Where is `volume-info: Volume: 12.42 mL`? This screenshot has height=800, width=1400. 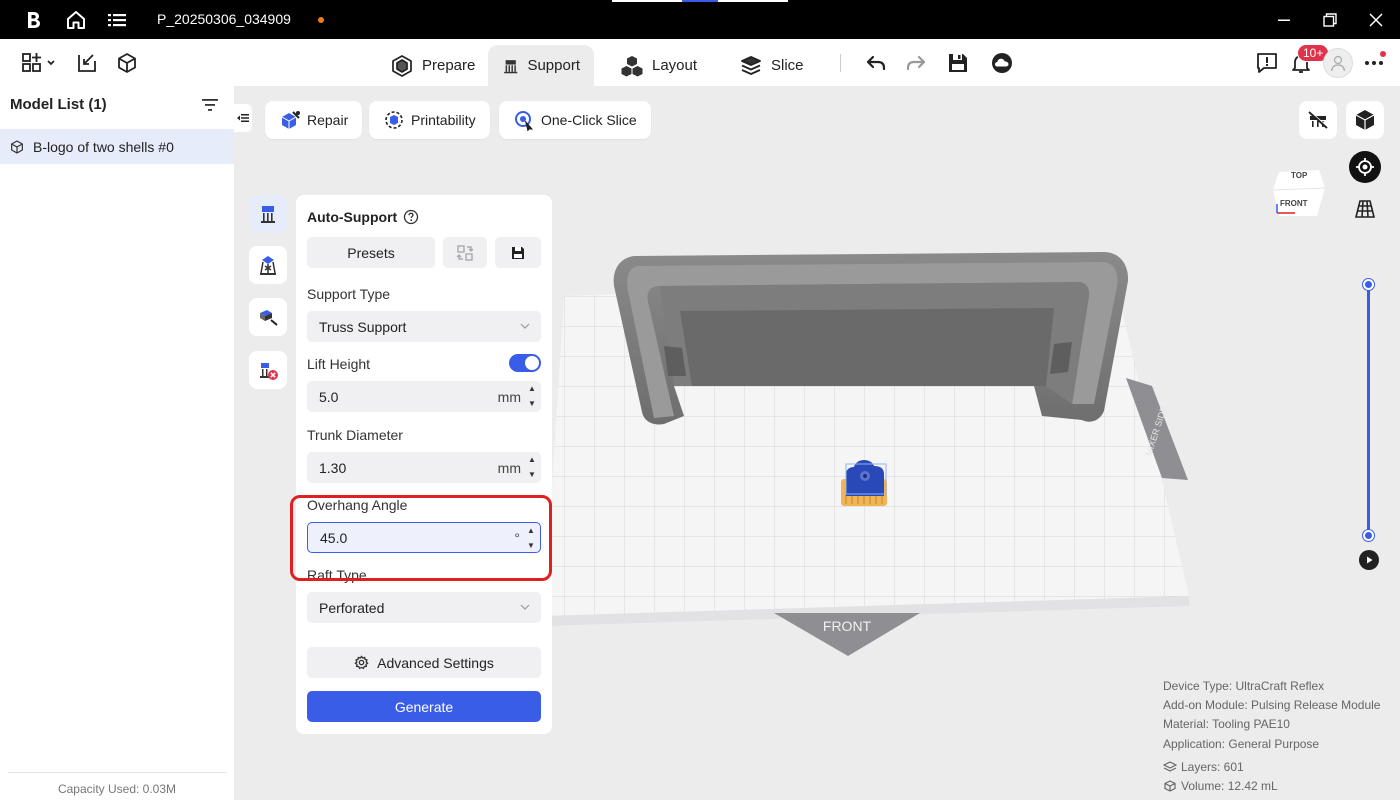
volume-info: Volume: 12.42 mL is located at coordinates (1220, 786).